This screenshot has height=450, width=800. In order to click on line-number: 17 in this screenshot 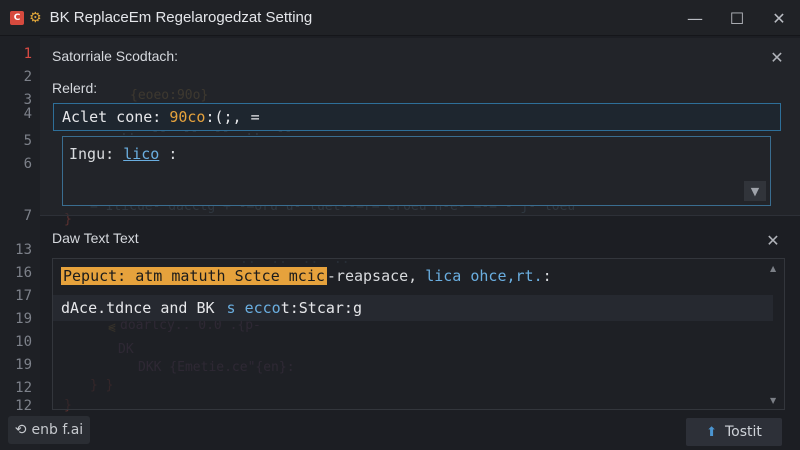, I will do `click(23, 296)`.